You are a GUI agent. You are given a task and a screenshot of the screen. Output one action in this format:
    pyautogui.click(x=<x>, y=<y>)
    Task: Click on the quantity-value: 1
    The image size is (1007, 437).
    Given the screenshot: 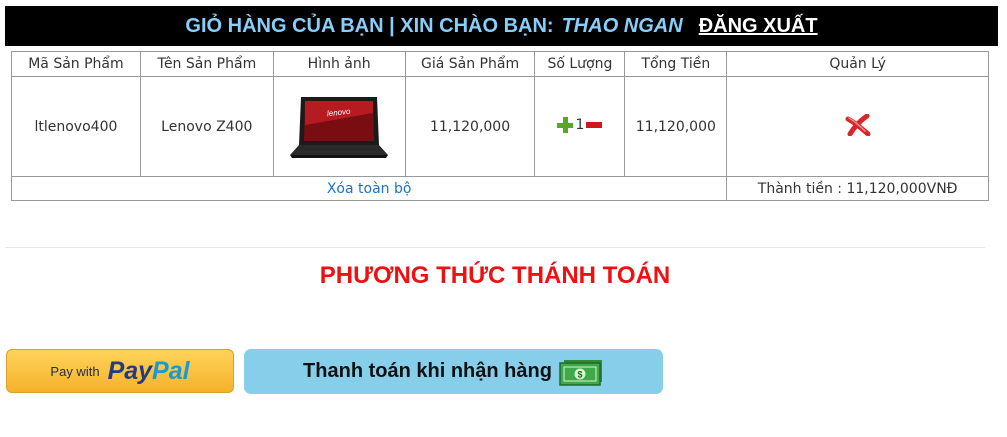 What is the action you would take?
    pyautogui.click(x=580, y=124)
    